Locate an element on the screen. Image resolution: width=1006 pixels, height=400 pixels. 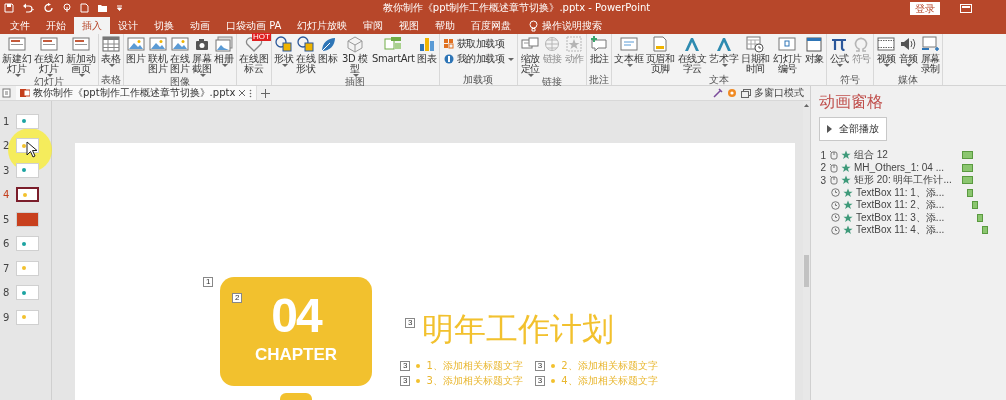
new-file-icon is located at coordinates (84, 8).